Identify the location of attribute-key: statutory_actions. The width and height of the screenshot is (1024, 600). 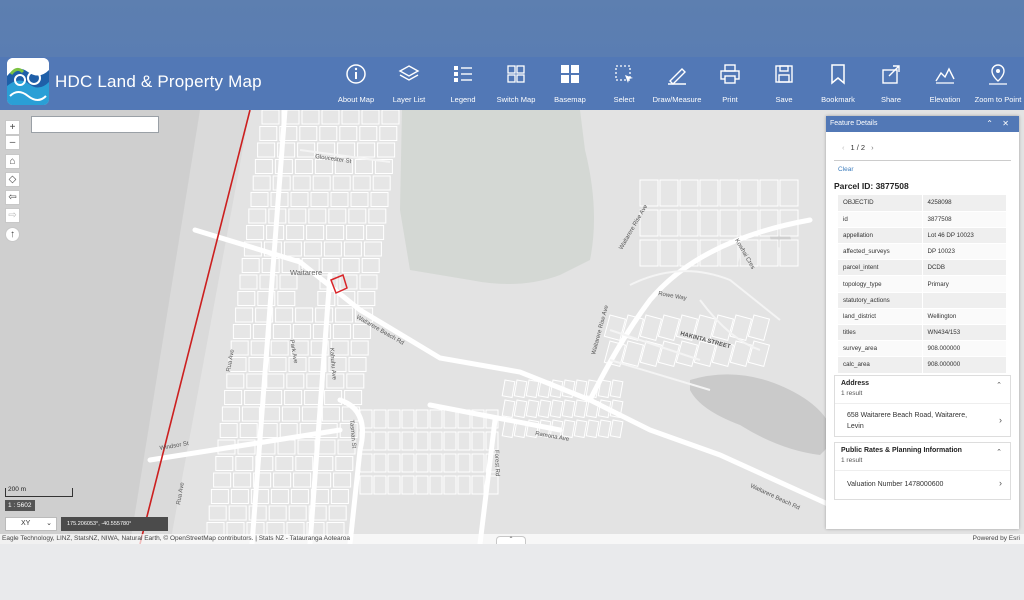
(880, 300).